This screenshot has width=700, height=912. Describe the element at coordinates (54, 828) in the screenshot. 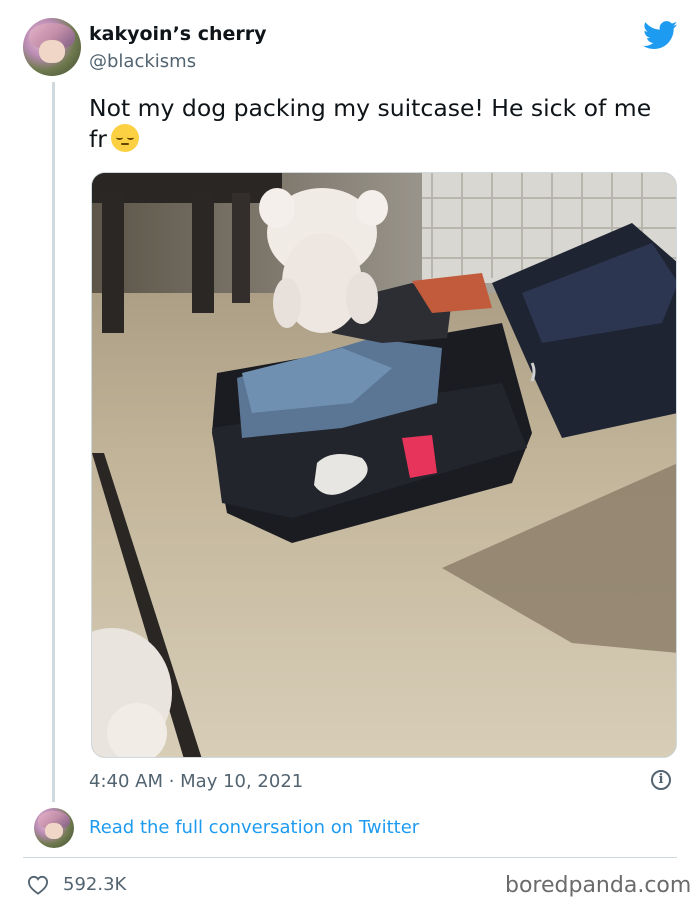

I see `small-avatar` at that location.